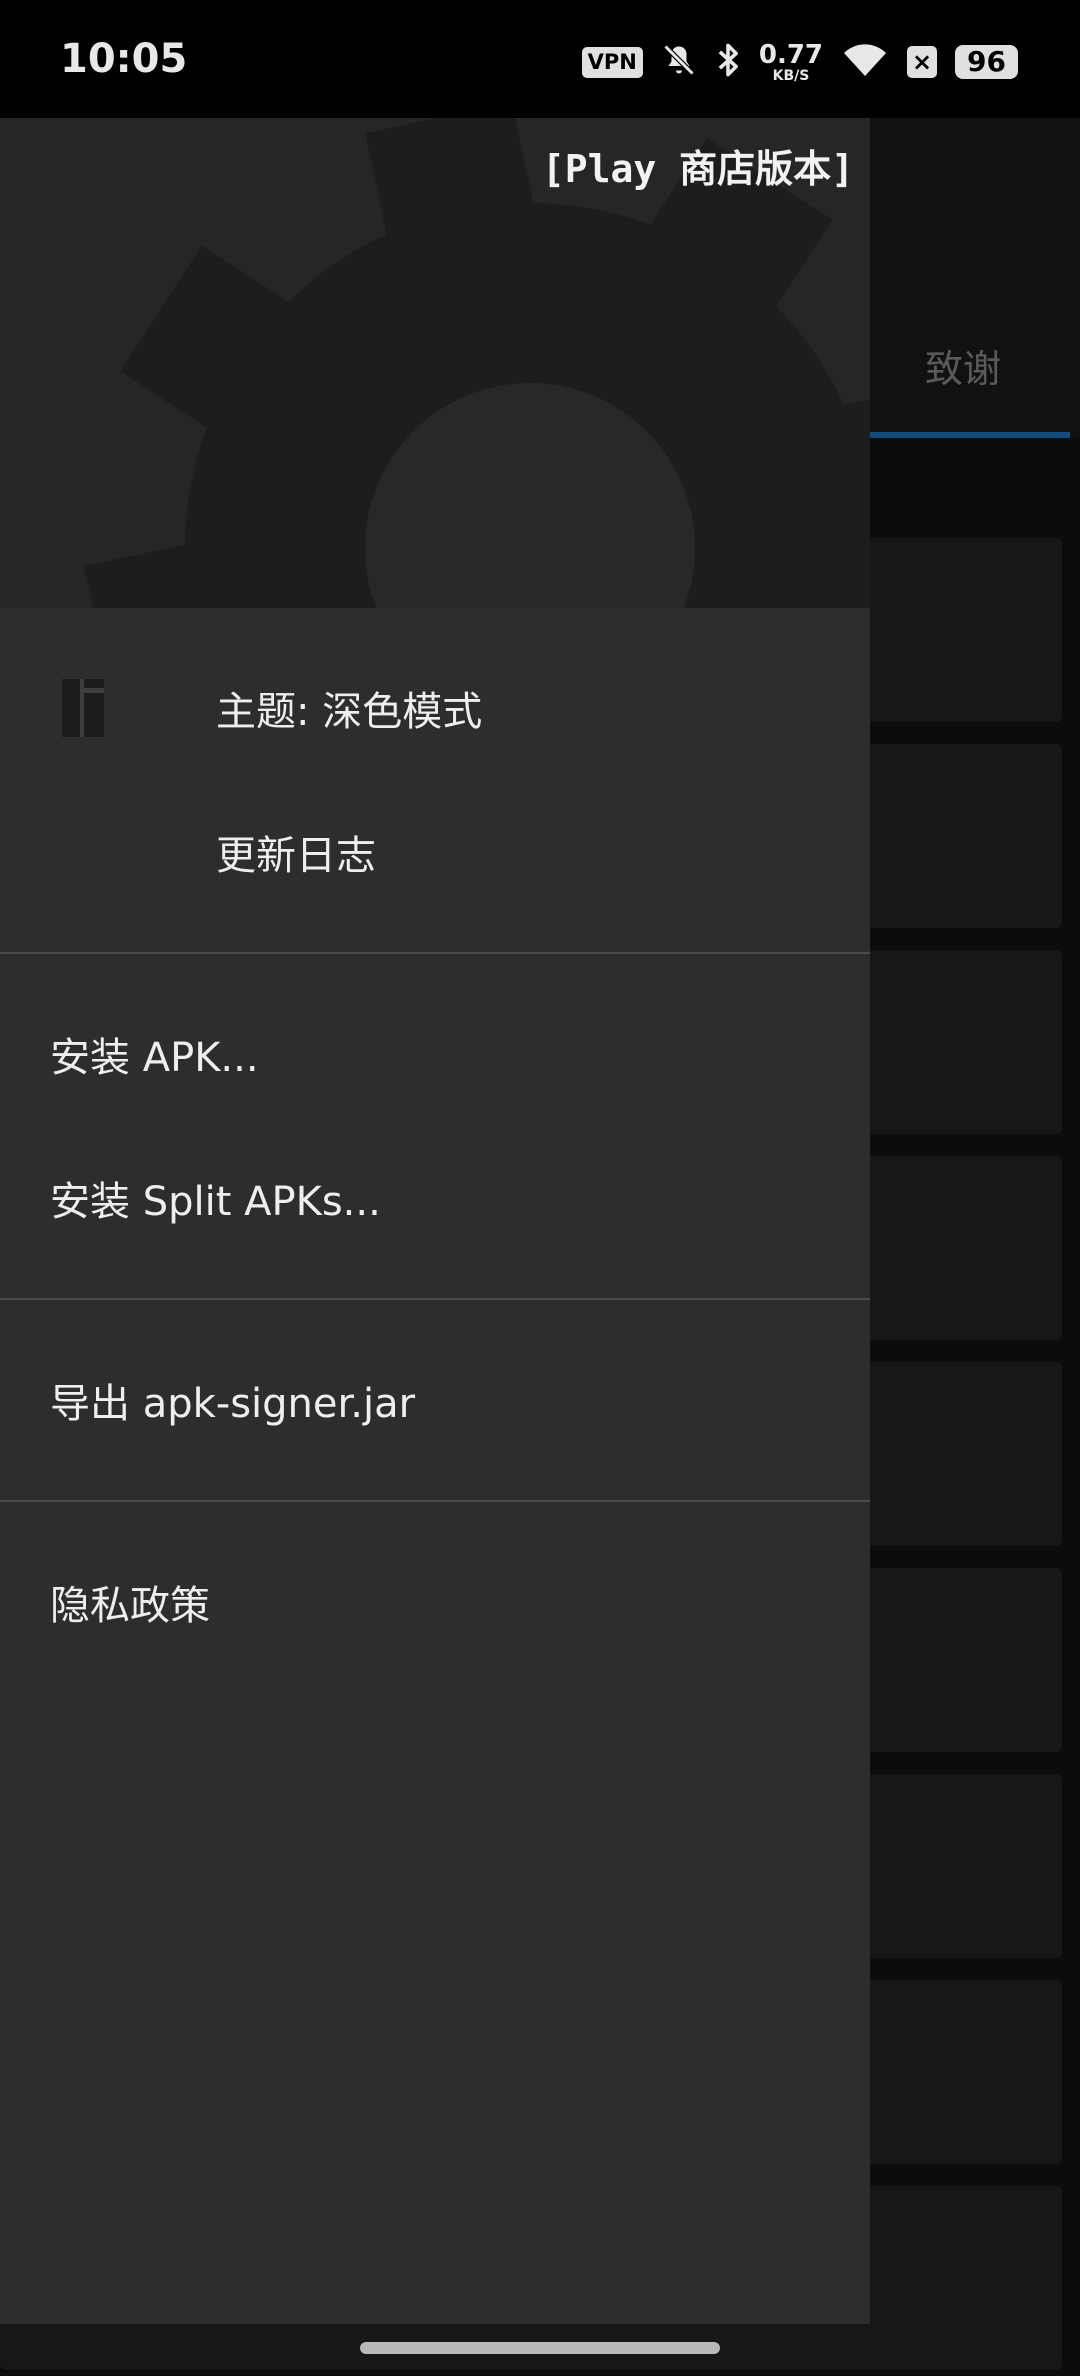 The height and width of the screenshot is (2376, 1080). Describe the element at coordinates (865, 62) in the screenshot. I see `wifi-icon` at that location.